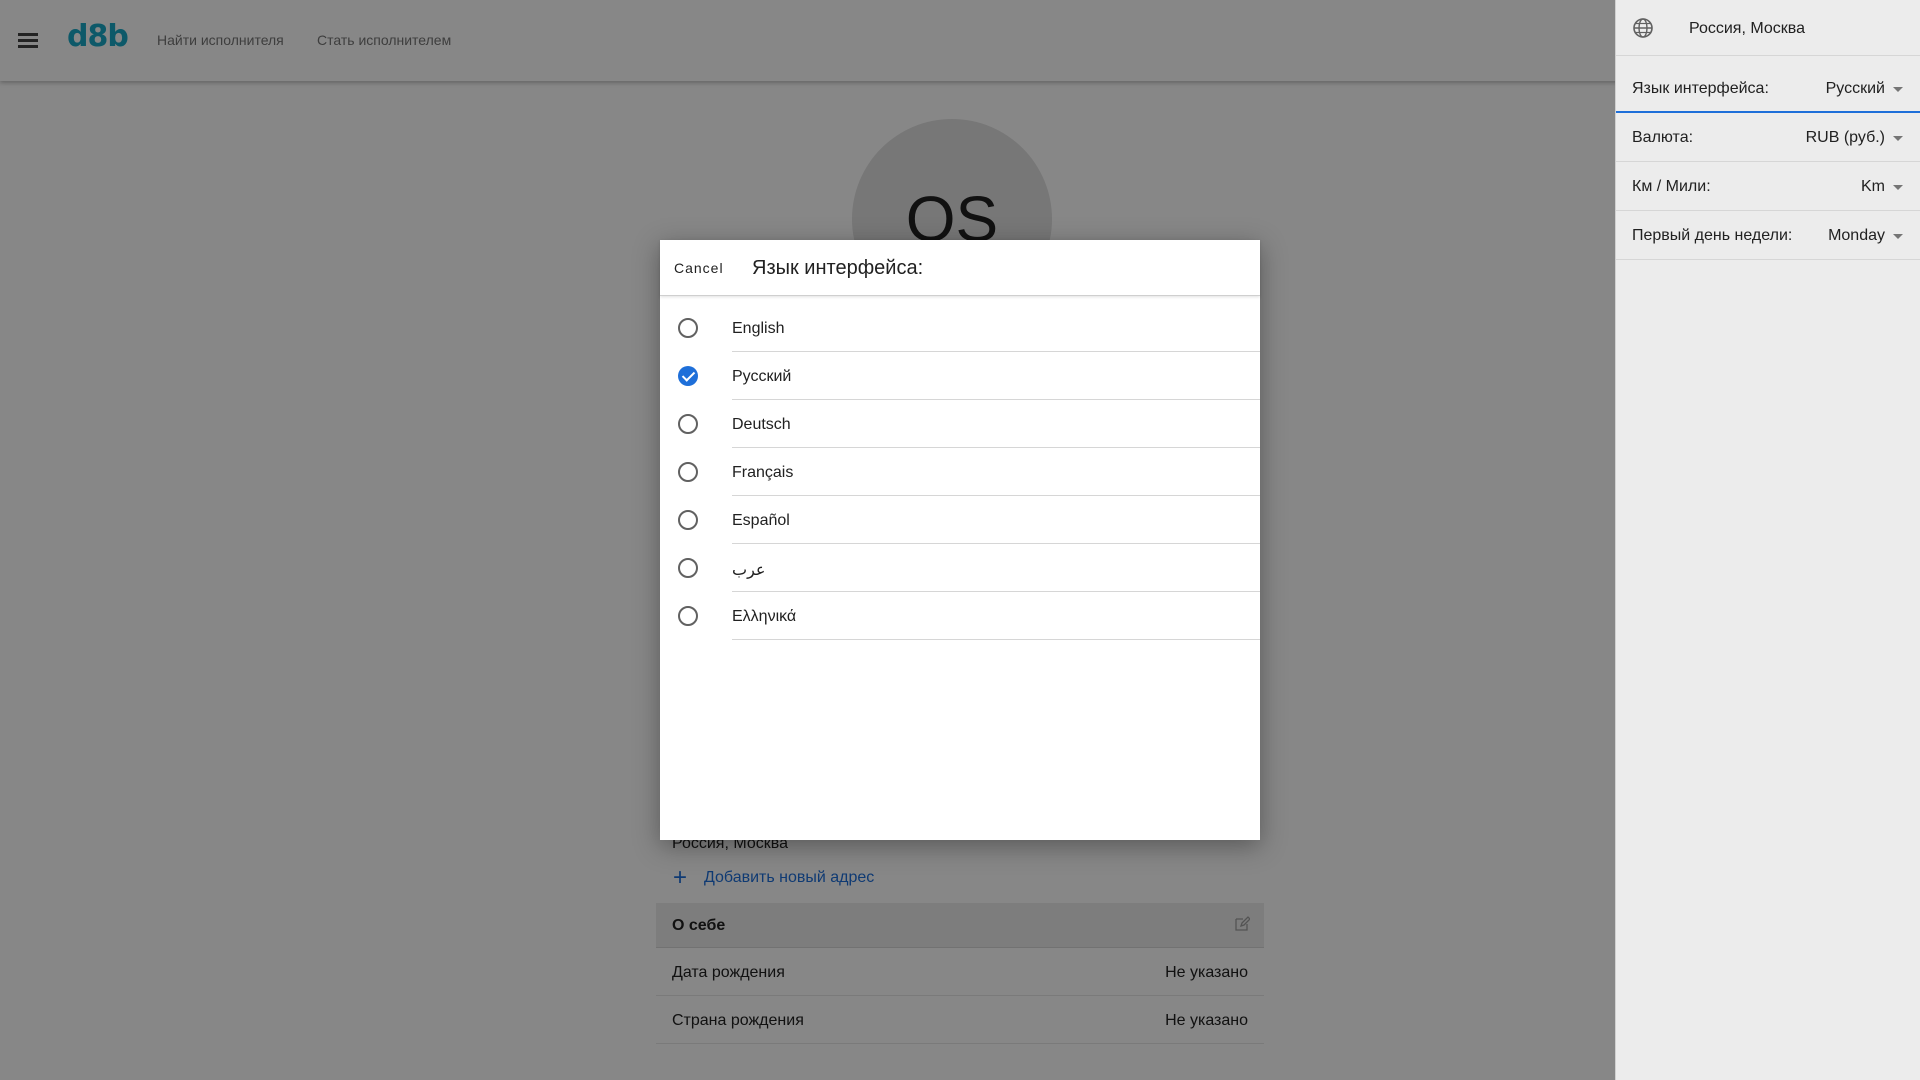 Image resolution: width=1920 pixels, height=1080 pixels. Describe the element at coordinates (688, 376) in the screenshot. I see `radio-checked-icon` at that location.